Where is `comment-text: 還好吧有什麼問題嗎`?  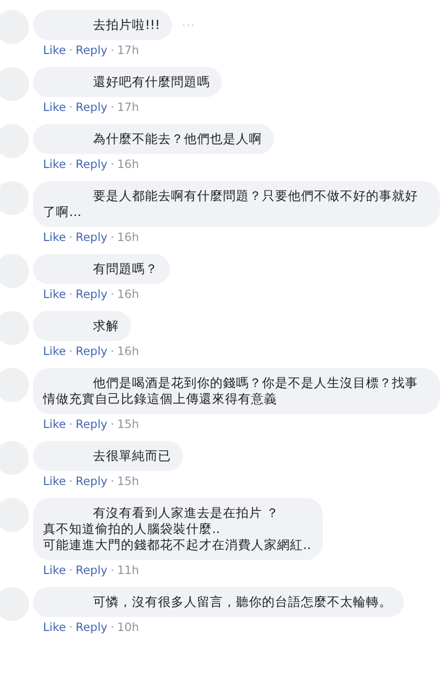 comment-text: 還好吧有什麼問題嗎 is located at coordinates (151, 82).